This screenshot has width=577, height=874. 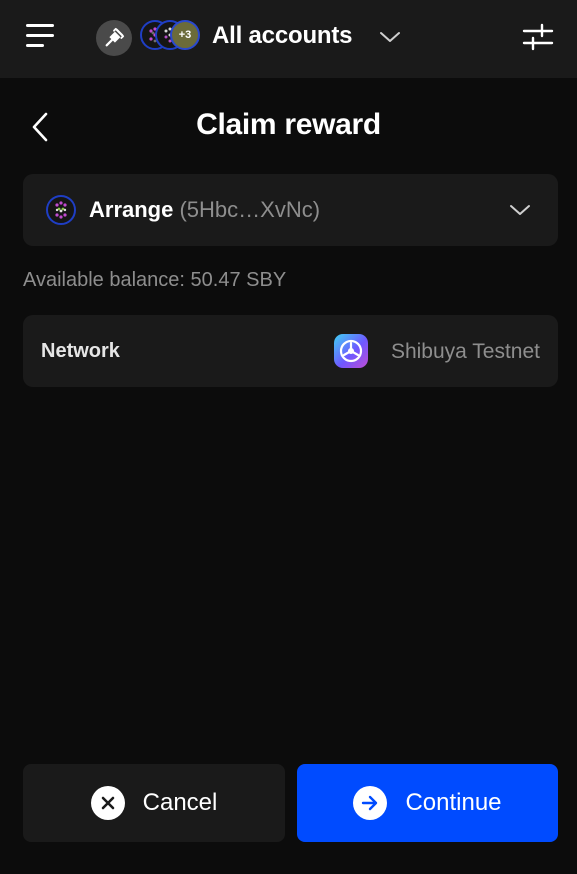 What do you see at coordinates (155, 280) in the screenshot?
I see `available-balance: Available balance: 50.47 SBY` at bounding box center [155, 280].